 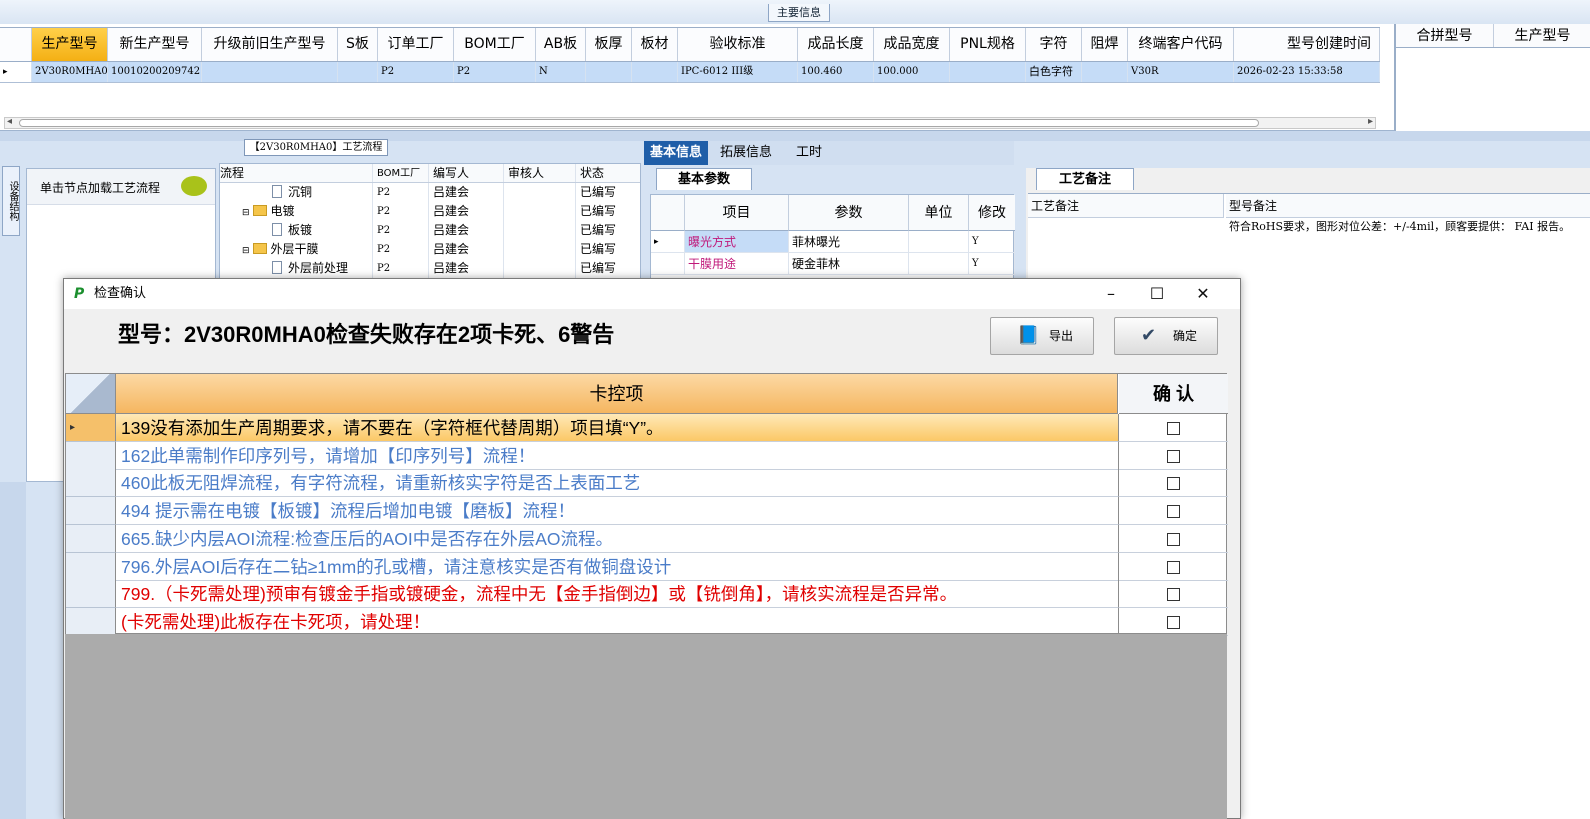 What do you see at coordinates (1408, 206) in the screenshot?
I see `col-header-model-note: 型号备注` at bounding box center [1408, 206].